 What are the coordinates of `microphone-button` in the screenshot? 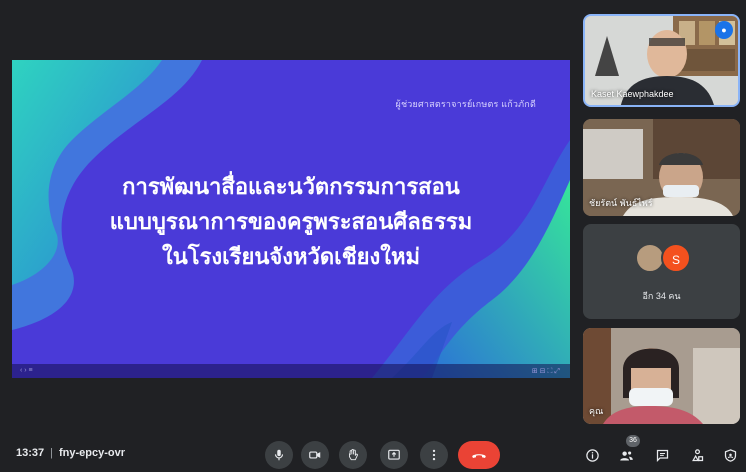 It's located at (279, 455).